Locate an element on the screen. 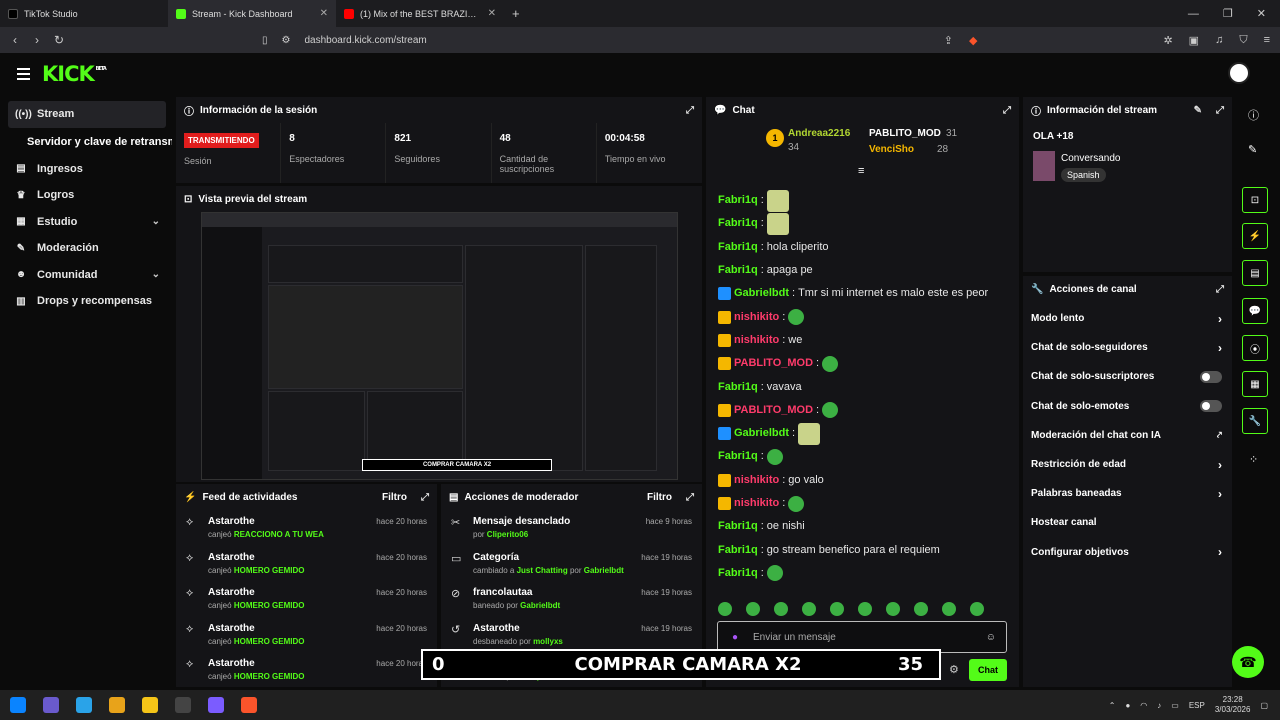 The image size is (1280, 720). mic-icon: ● is located at coordinates (1127, 705).